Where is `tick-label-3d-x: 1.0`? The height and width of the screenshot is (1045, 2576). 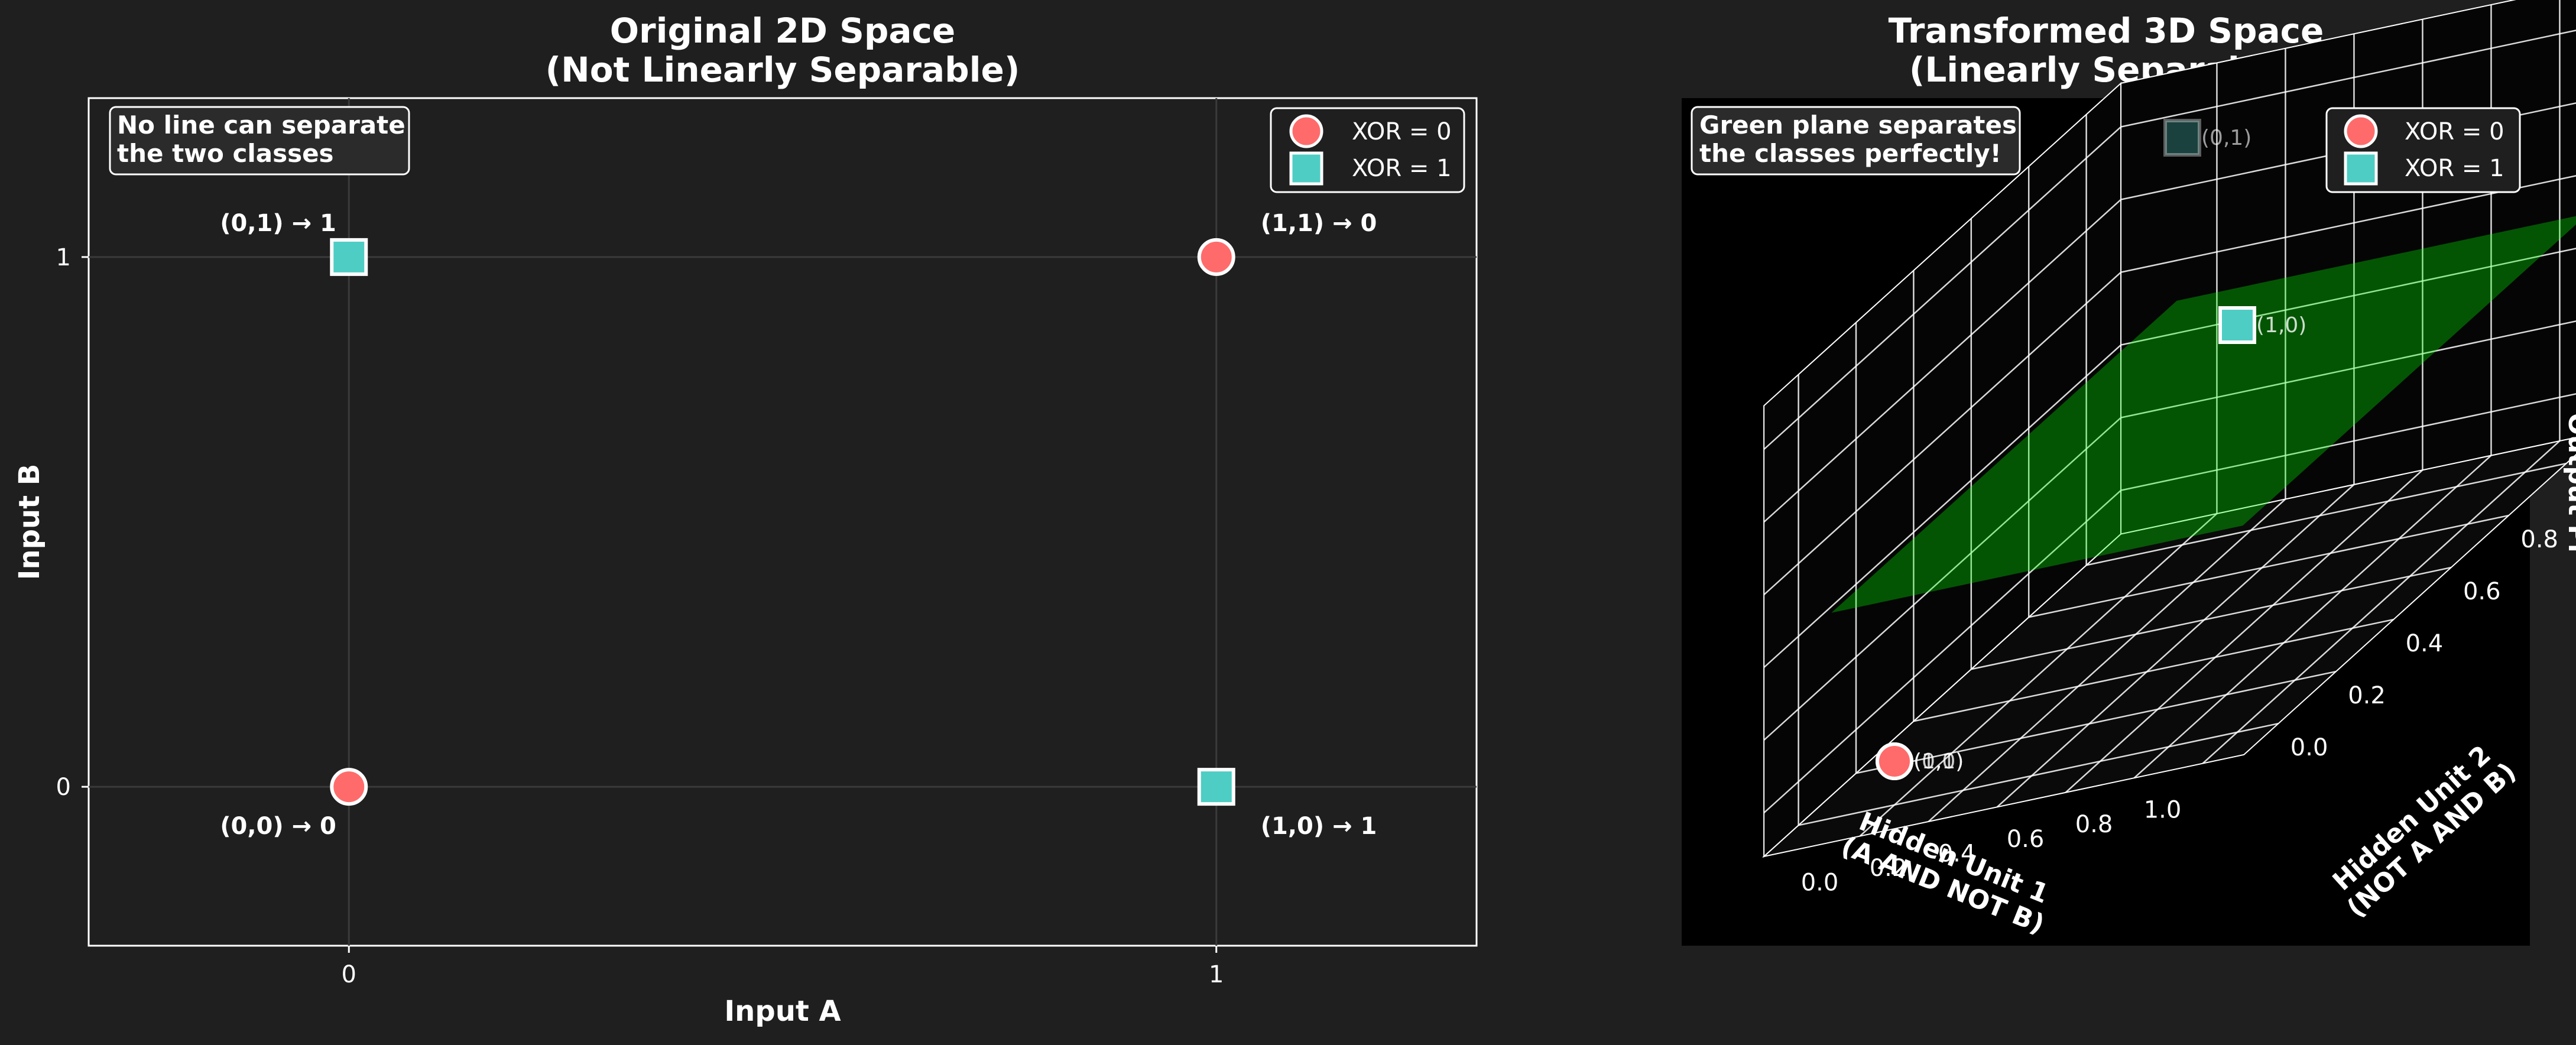
tick-label-3d-x: 1.0 is located at coordinates (2163, 810).